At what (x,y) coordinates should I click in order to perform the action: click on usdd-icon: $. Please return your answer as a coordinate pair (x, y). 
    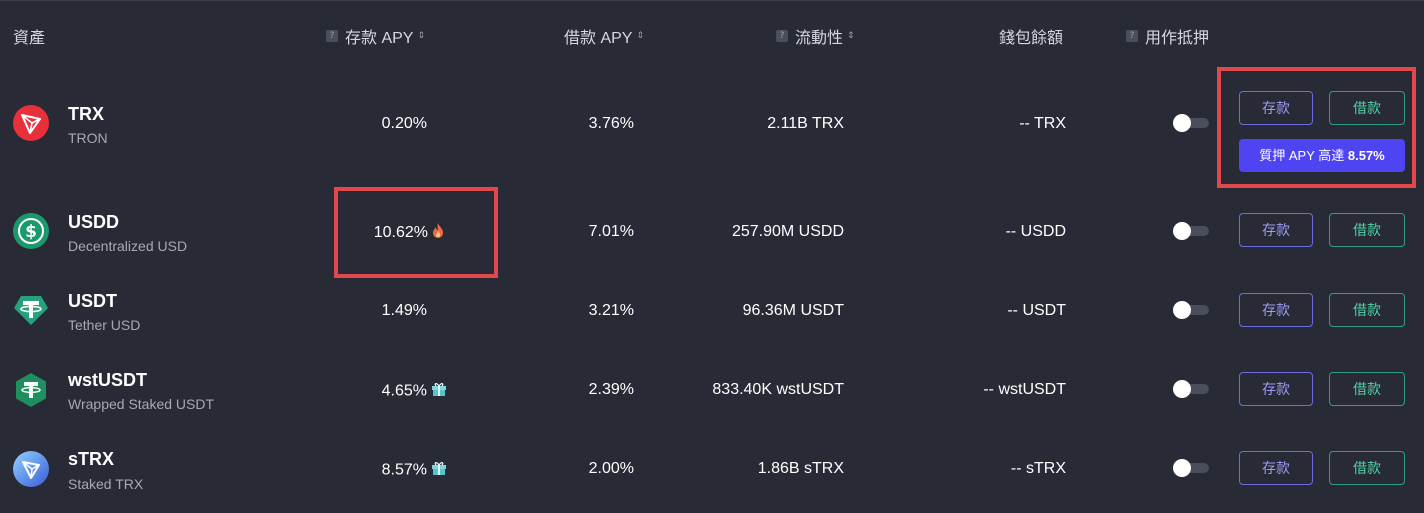
    Looking at the image, I should click on (31, 231).